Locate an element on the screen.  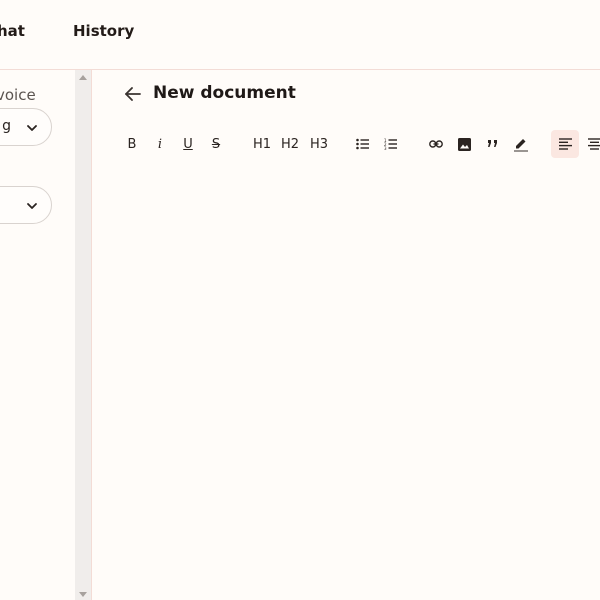
pen-highlight-icon is located at coordinates (521, 145).